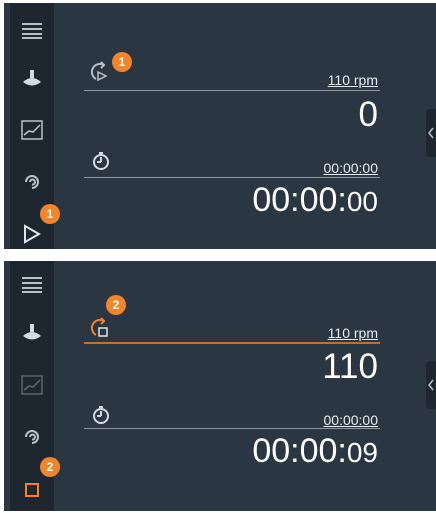  Describe the element at coordinates (50, 467) in the screenshot. I see `stop-badge: 2` at that location.